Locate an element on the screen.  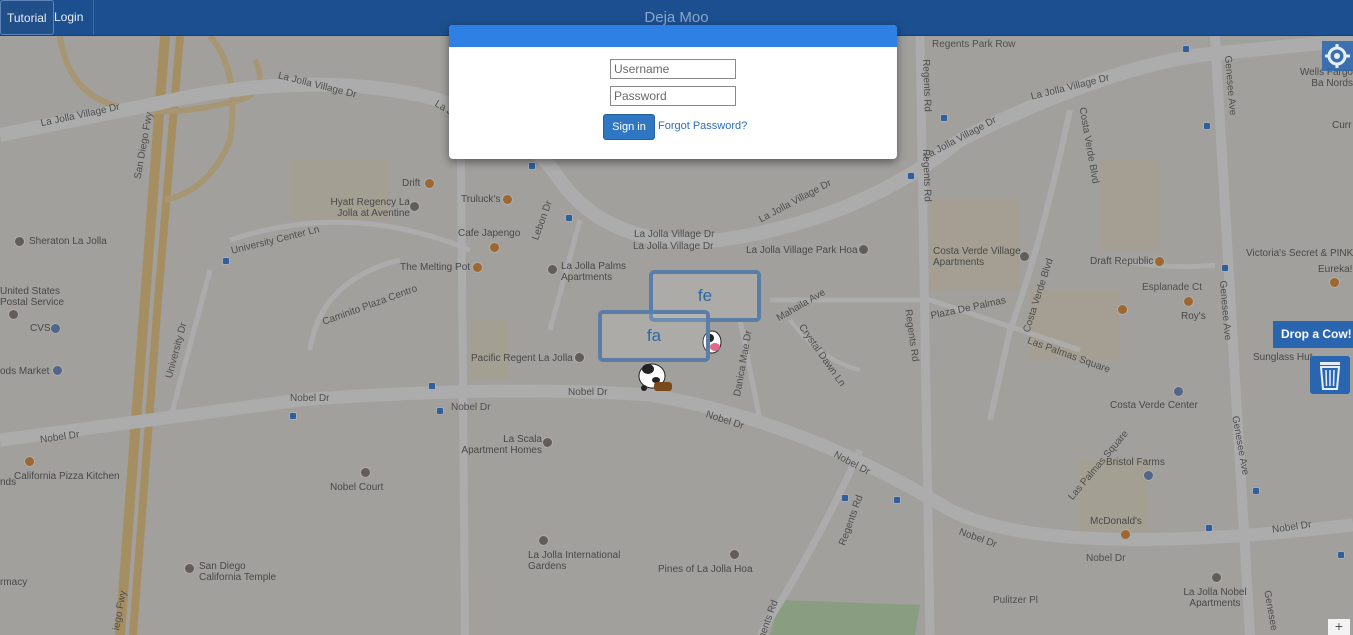
place-label: ods Market is located at coordinates (25, 371).